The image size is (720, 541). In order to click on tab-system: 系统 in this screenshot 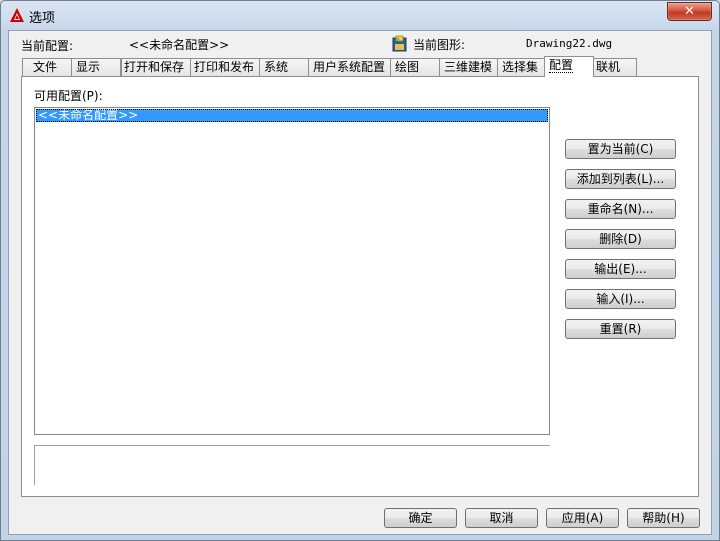, I will do `click(284, 67)`.